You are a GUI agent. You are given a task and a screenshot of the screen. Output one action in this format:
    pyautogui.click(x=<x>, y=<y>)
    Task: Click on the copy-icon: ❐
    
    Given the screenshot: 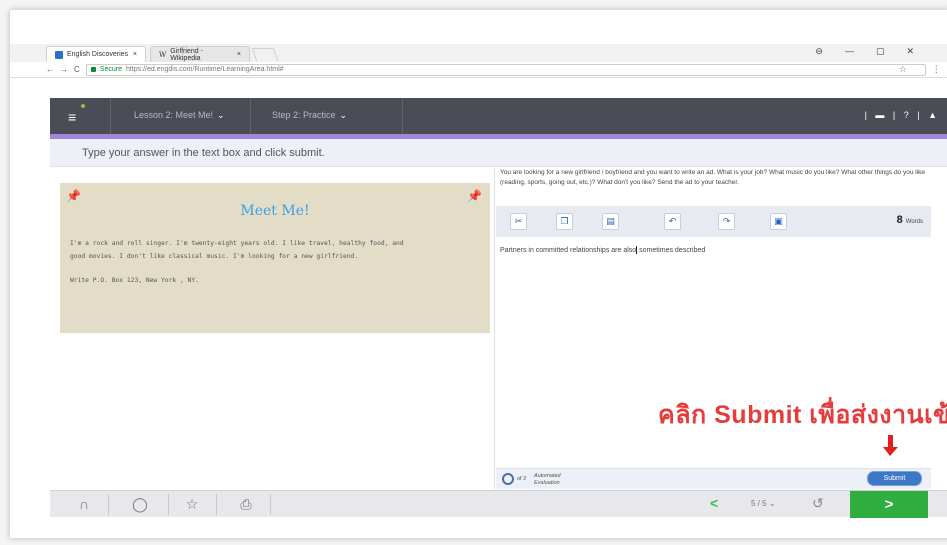 What is the action you would take?
    pyautogui.click(x=564, y=221)
    